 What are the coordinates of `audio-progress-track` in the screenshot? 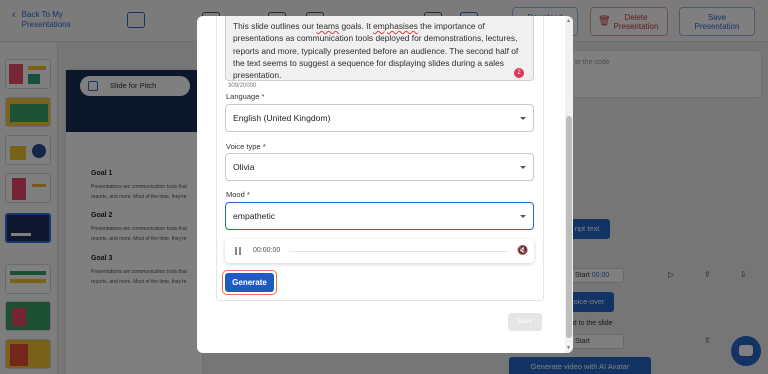 It's located at (398, 251).